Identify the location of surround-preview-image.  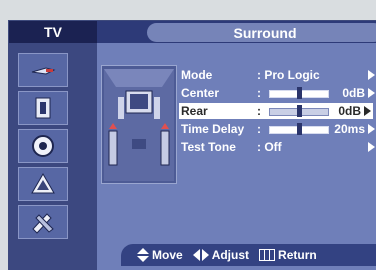
(139, 124).